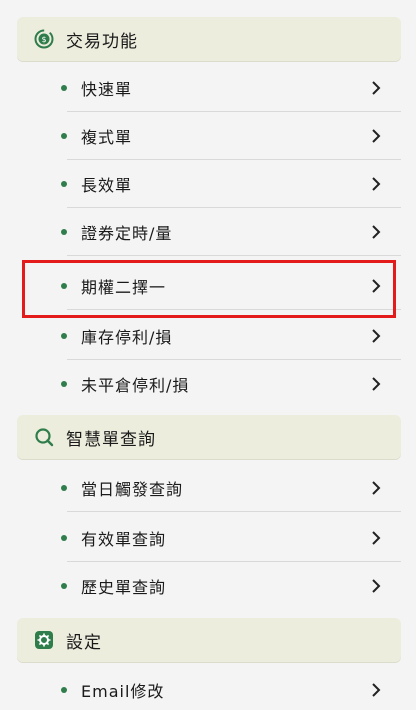 This screenshot has height=714, width=416. What do you see at coordinates (127, 233) in the screenshot?
I see `menu-item-label: 證券定時/量` at bounding box center [127, 233].